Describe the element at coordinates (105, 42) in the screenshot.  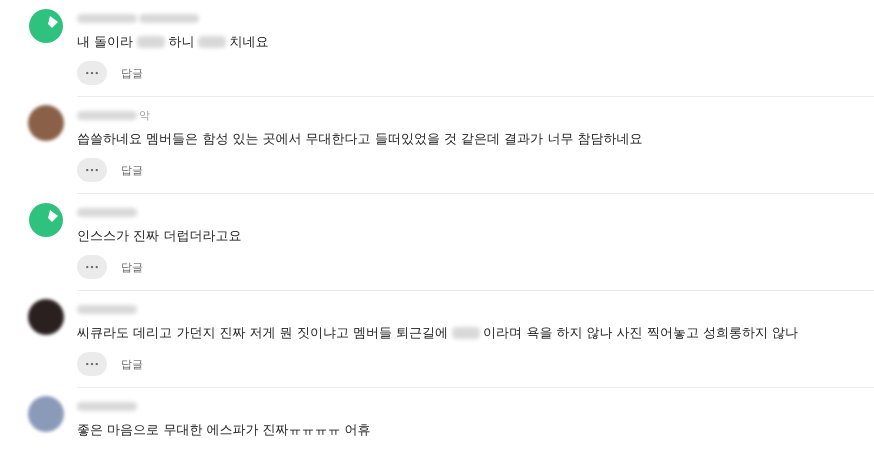
I see `comment-text: 내 돌이라` at that location.